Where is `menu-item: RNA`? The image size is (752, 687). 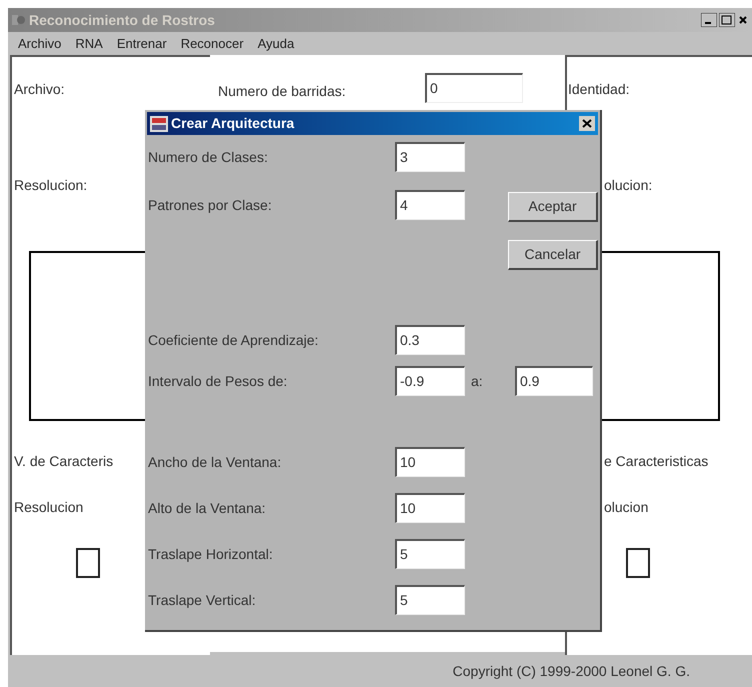 menu-item: RNA is located at coordinates (89, 44).